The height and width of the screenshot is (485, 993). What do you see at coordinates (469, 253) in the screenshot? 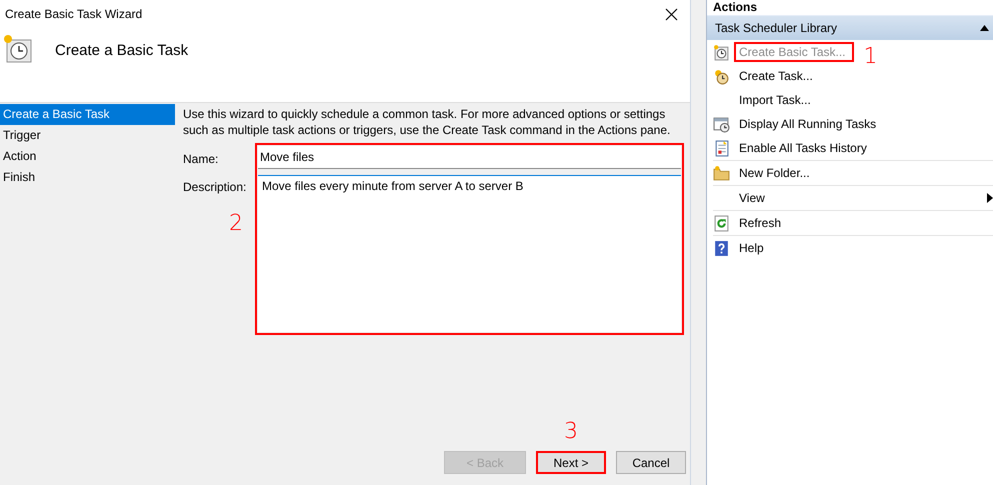
I see `description-field: Move files every minute from server A to server B` at bounding box center [469, 253].